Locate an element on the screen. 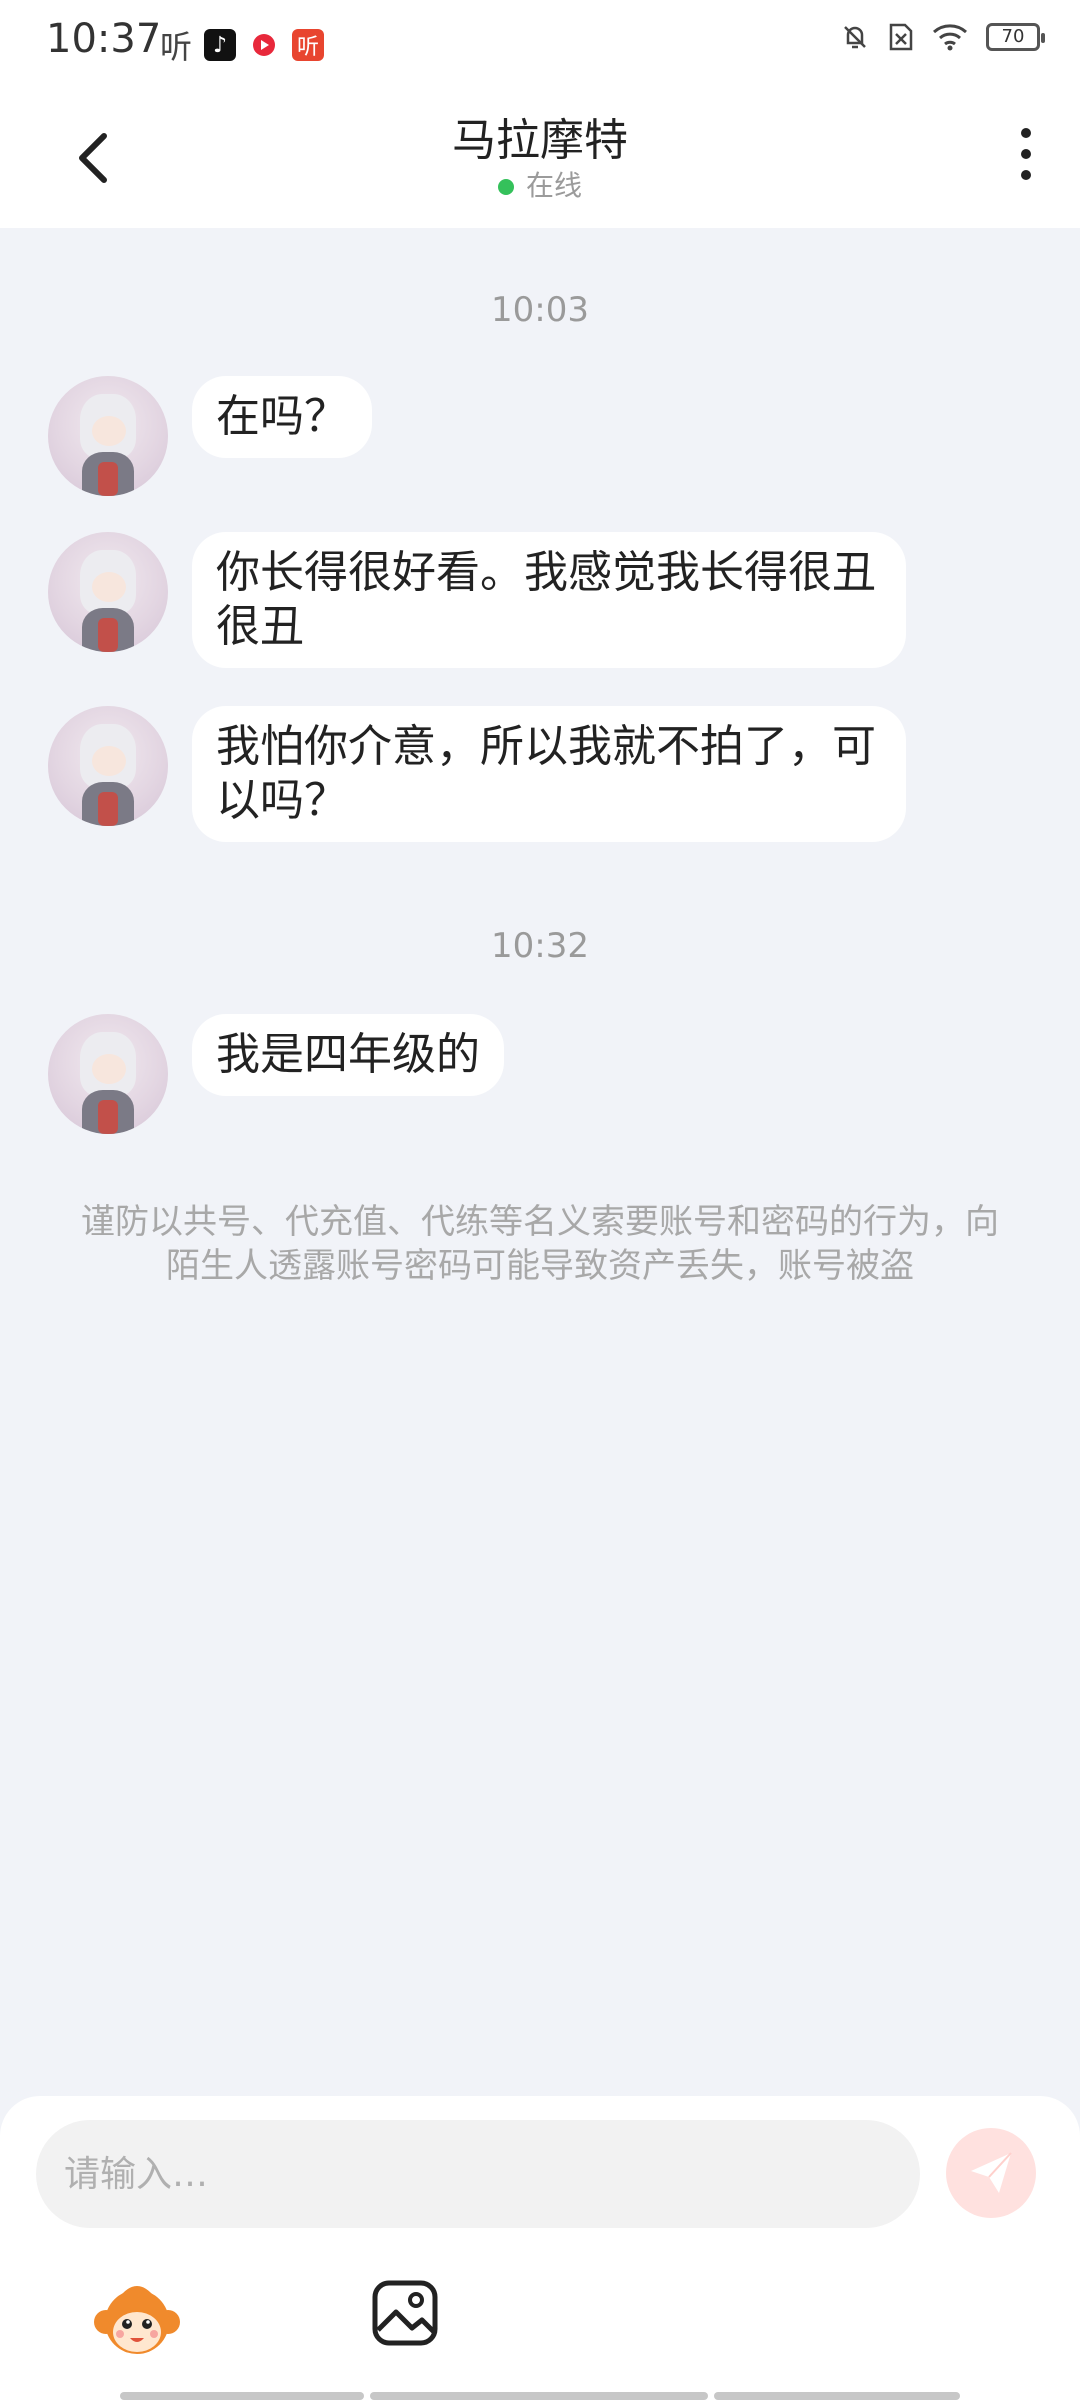  monkey-emoji-icon is located at coordinates (137, 2320).